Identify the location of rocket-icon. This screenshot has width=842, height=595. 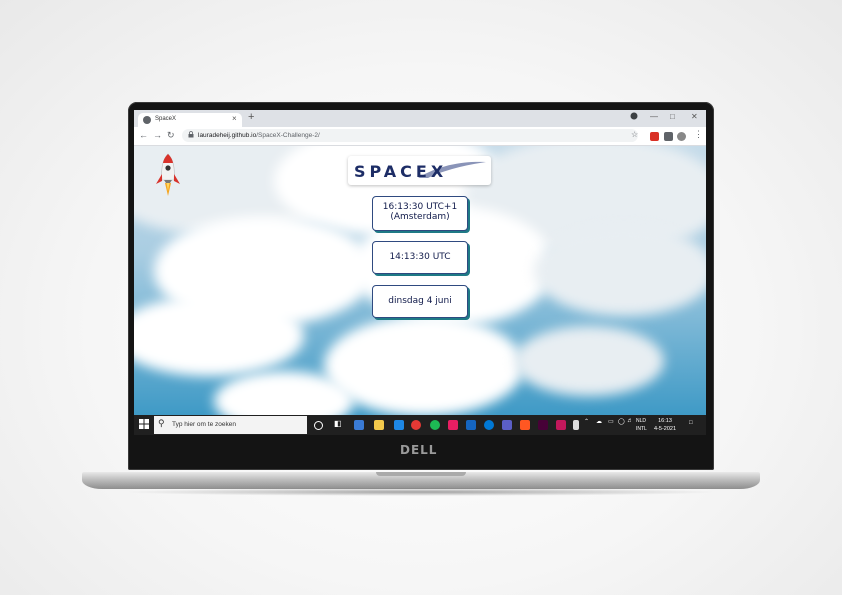
(168, 174).